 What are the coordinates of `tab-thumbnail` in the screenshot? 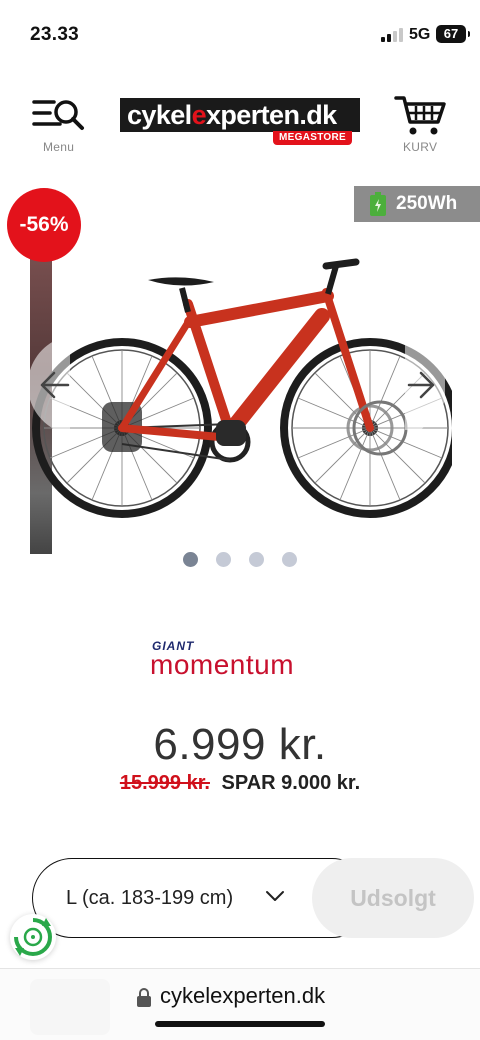 It's located at (70, 1007).